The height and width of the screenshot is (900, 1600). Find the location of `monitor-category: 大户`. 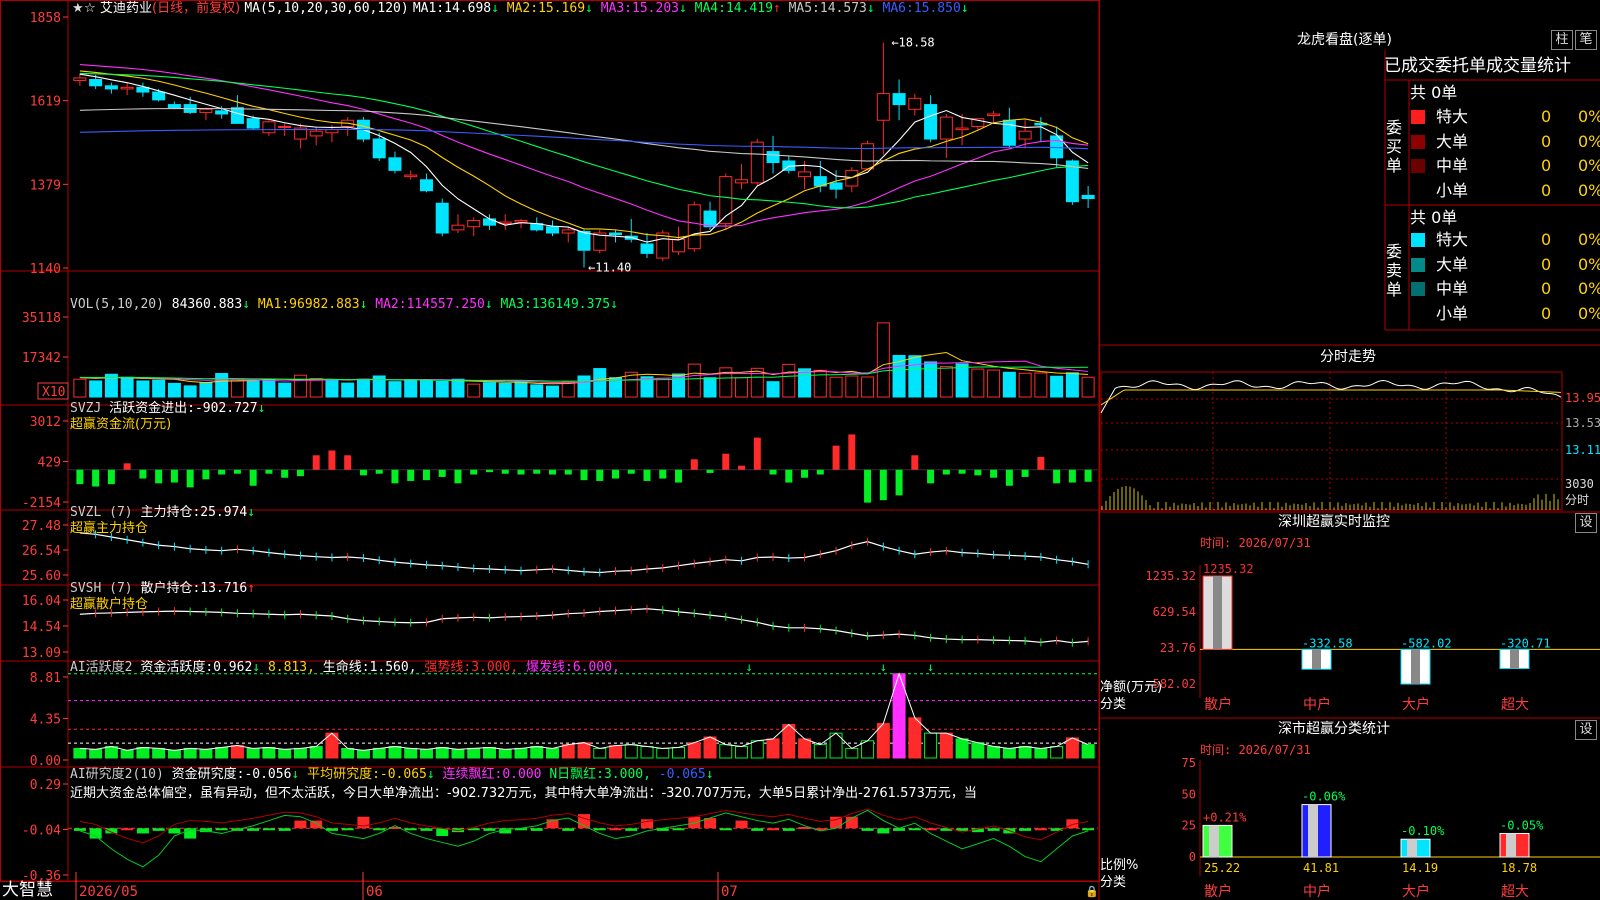

monitor-category: 大户 is located at coordinates (1416, 704).